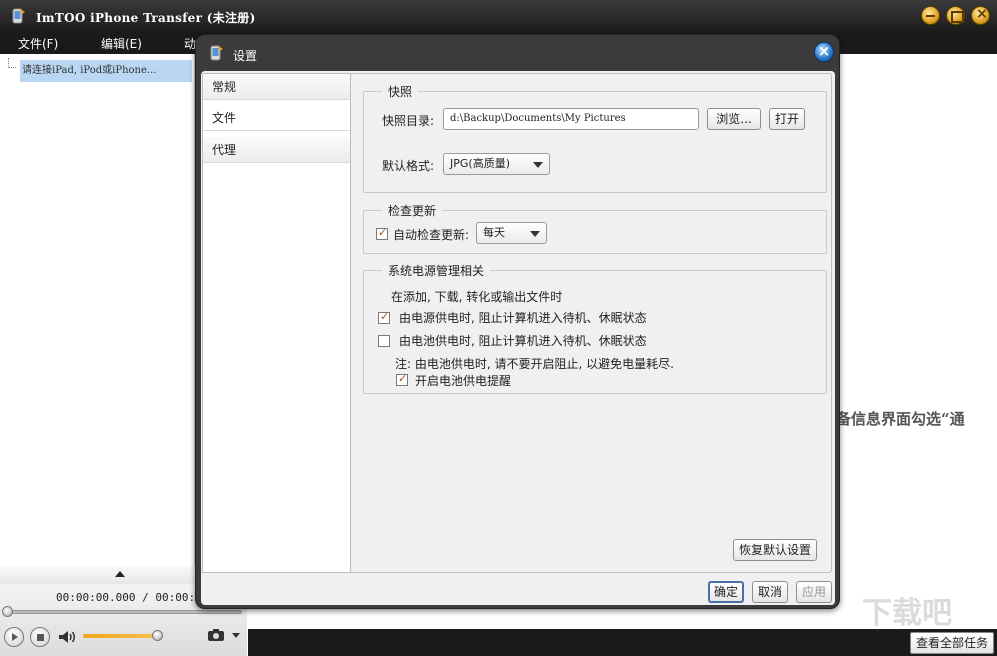 This screenshot has height=656, width=997. What do you see at coordinates (245, 56) in the screenshot?
I see `dialog-title: 设置` at bounding box center [245, 56].